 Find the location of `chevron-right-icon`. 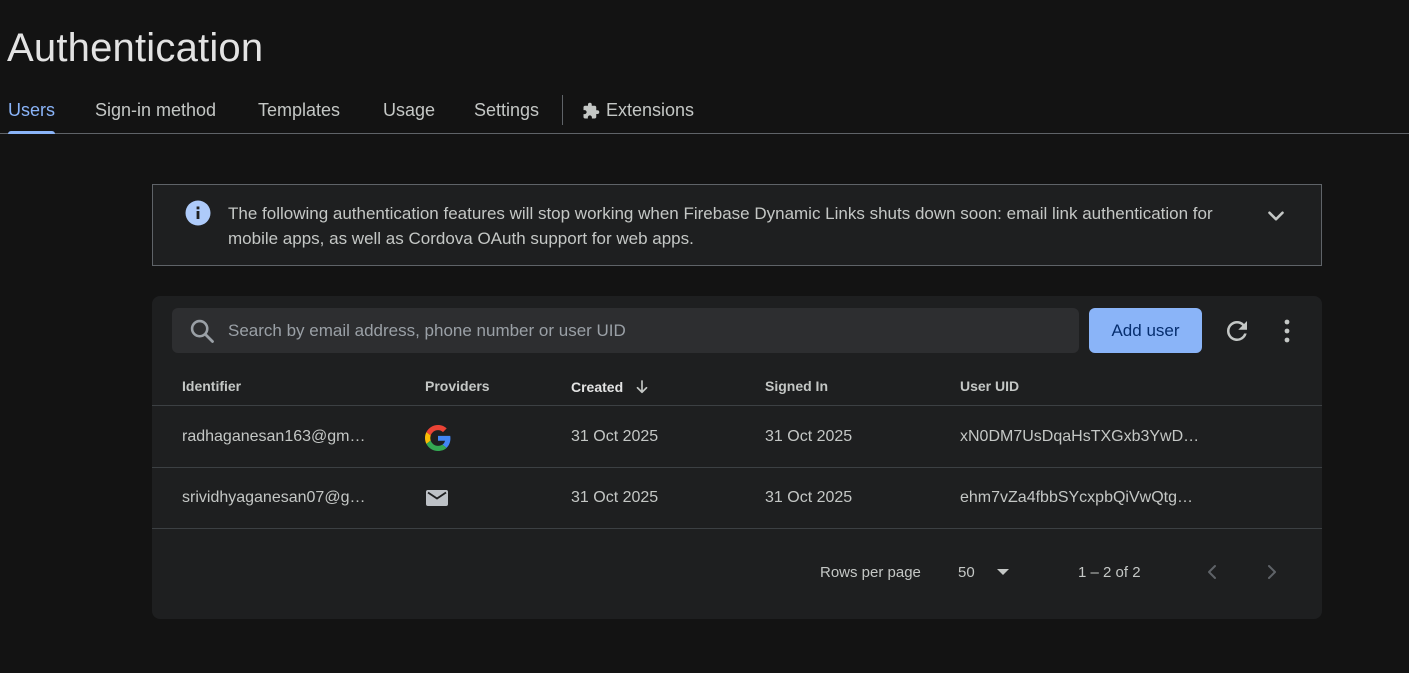

chevron-right-icon is located at coordinates (1272, 572).